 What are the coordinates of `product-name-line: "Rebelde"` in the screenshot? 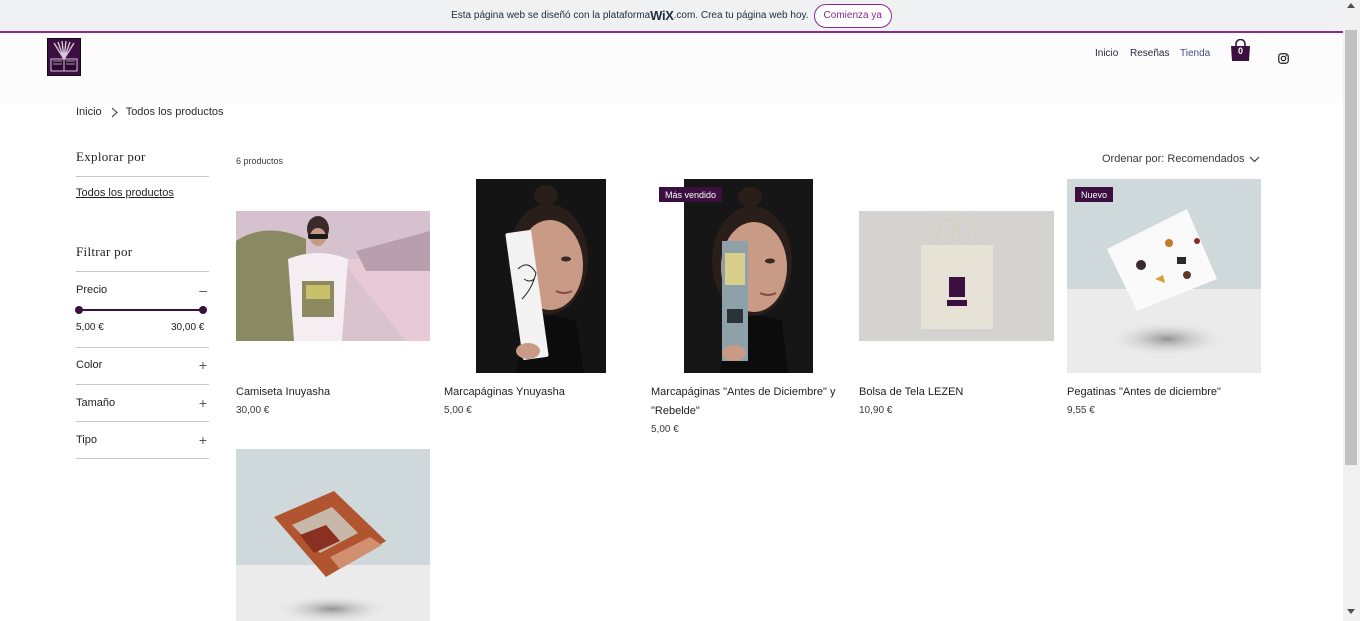 It's located at (675, 411).